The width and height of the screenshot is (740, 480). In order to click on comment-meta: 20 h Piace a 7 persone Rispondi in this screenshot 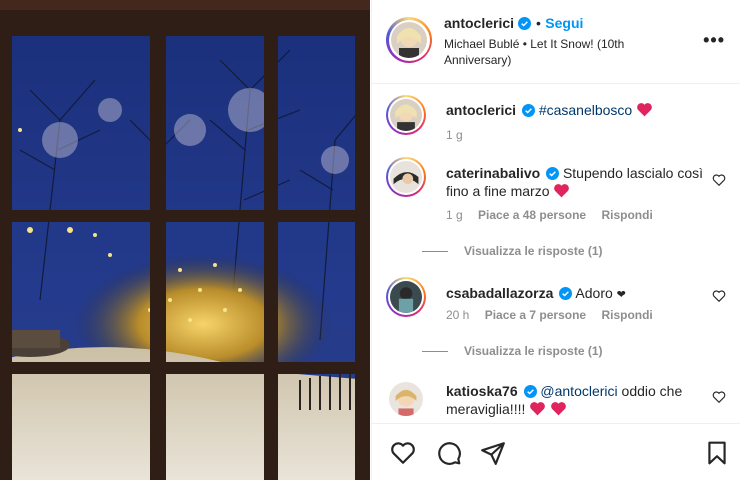, I will do `click(555, 315)`.